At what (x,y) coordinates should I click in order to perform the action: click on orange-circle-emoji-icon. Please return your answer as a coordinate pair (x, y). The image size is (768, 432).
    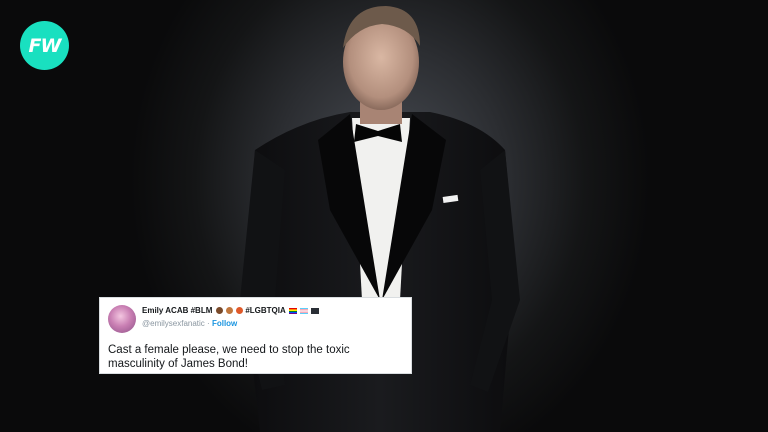
    Looking at the image, I should click on (229, 311).